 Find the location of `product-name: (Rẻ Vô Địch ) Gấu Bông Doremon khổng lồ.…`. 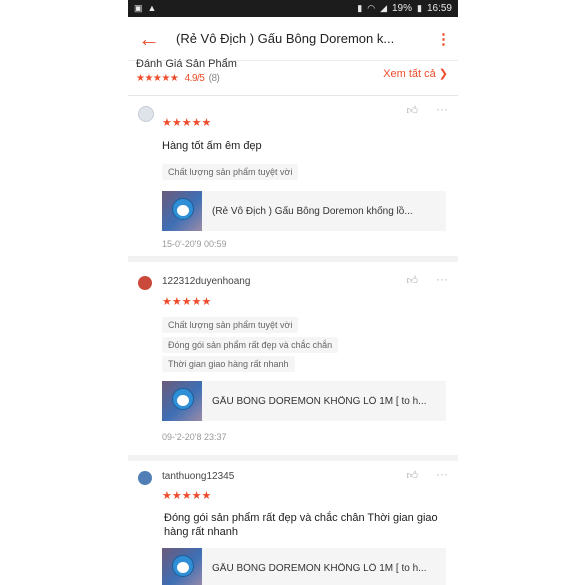

product-name: (Rẻ Vô Địch ) Gấu Bông Doremon khổng lồ.… is located at coordinates (312, 211).